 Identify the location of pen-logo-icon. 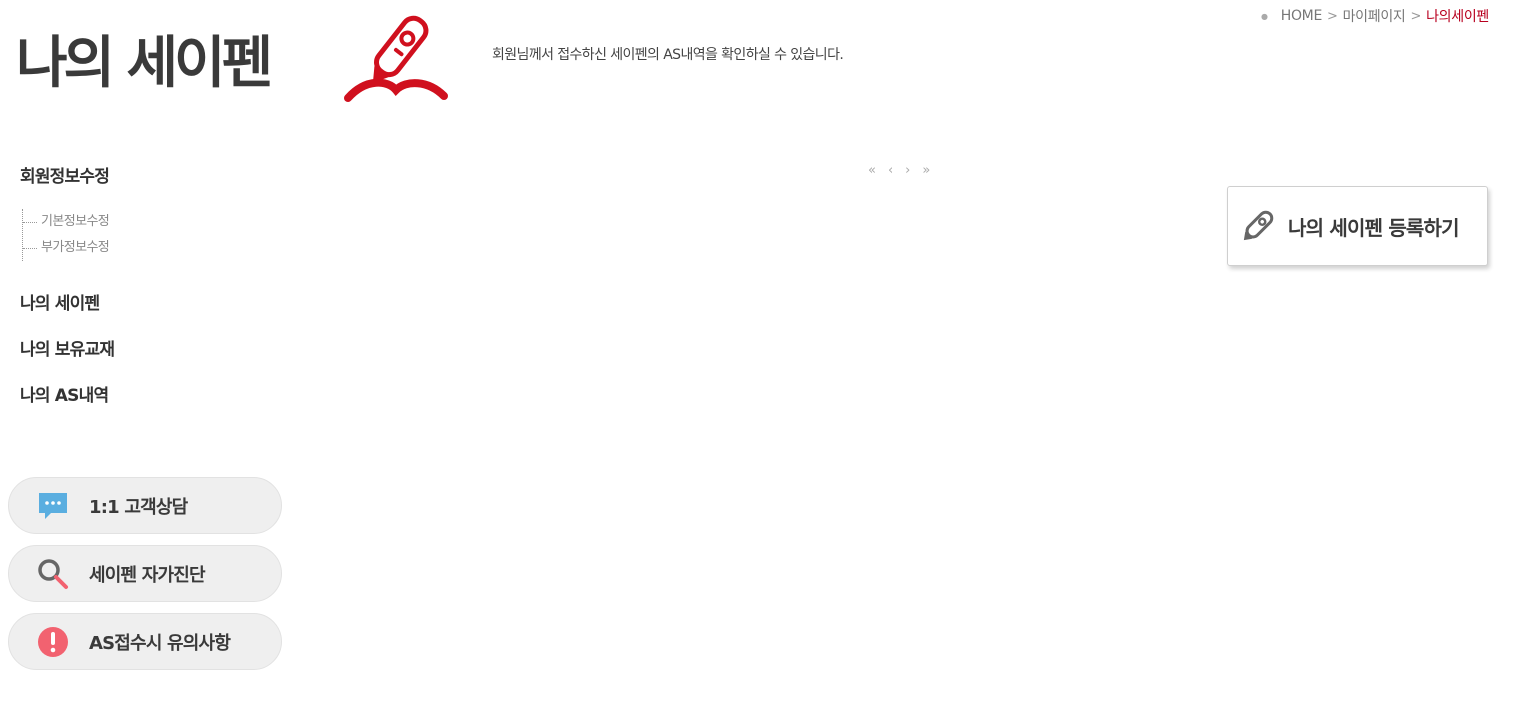
(396, 58).